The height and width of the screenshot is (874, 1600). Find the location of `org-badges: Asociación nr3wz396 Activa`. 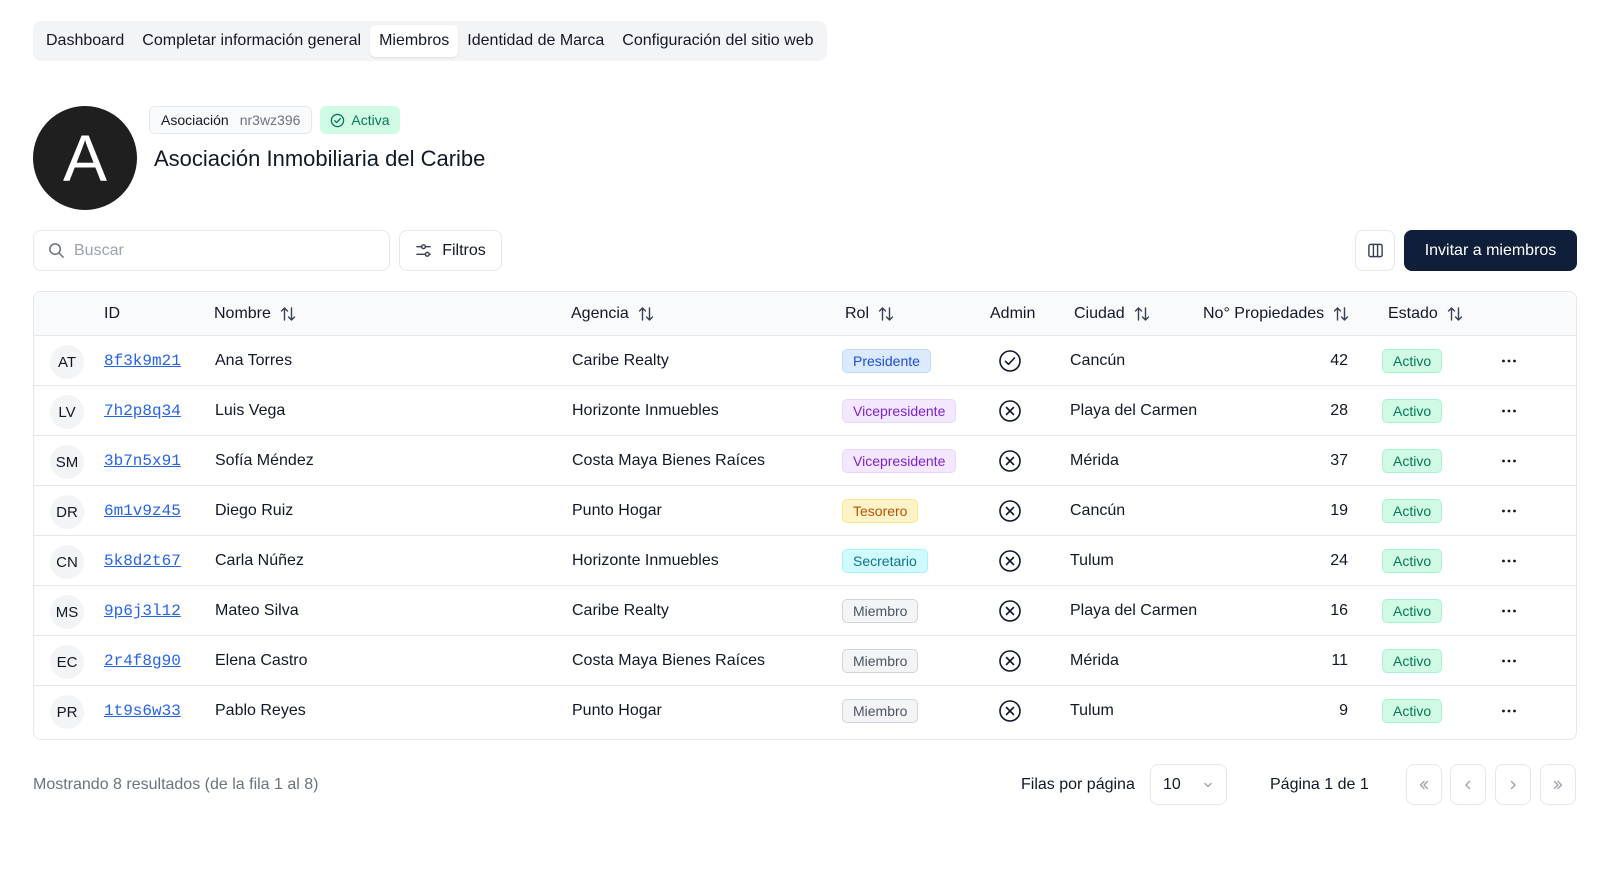

org-badges: Asociación nr3wz396 Activa is located at coordinates (274, 120).